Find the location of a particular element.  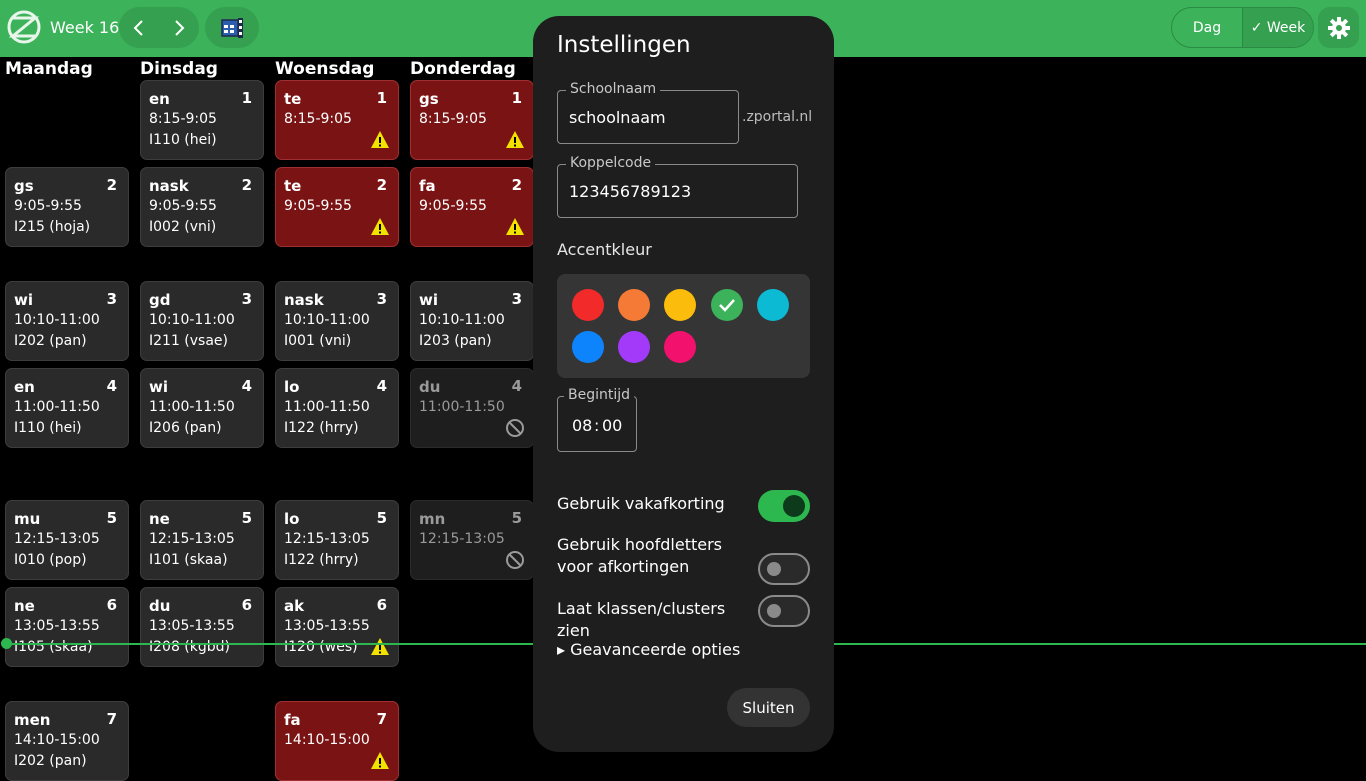

lesson-room: I110 (hei) is located at coordinates (48, 428).